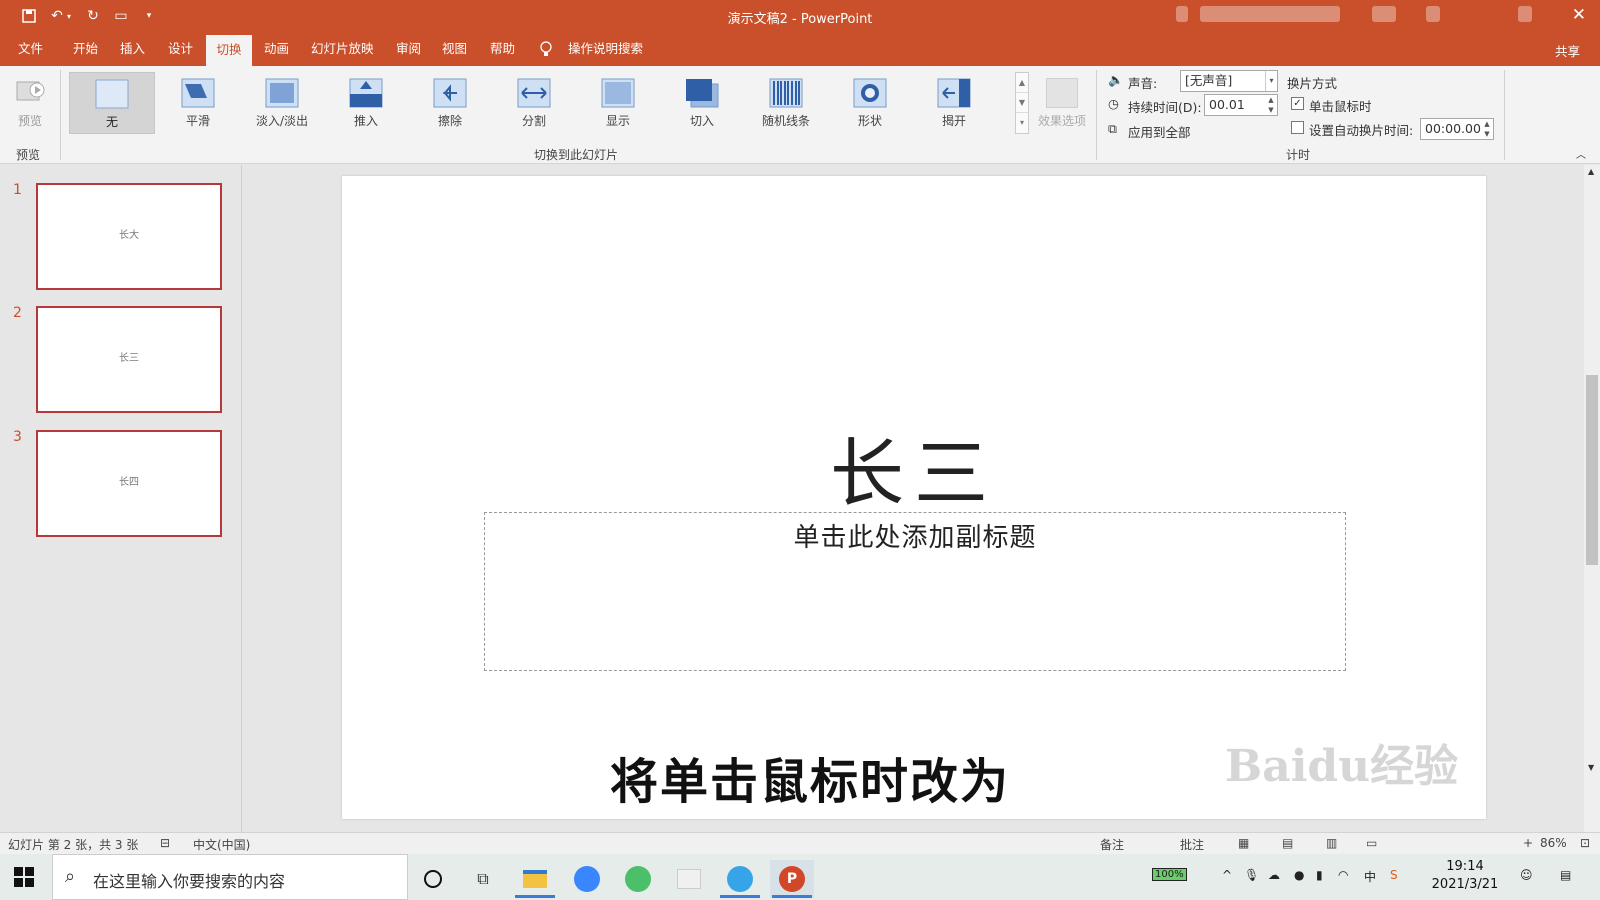 This screenshot has width=1600, height=900. I want to click on transition-push: 推入, so click(366, 103).